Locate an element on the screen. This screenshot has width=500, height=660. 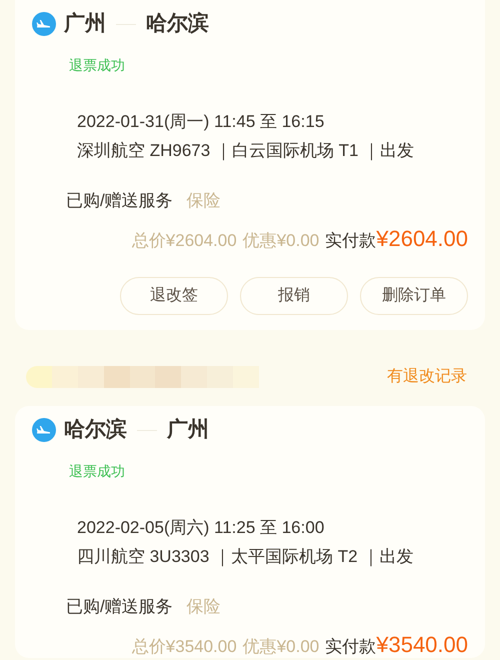
flight-info: 四川航空 3U3303 ｜太平国际机场 T2 ｜出发 is located at coordinates (245, 557).